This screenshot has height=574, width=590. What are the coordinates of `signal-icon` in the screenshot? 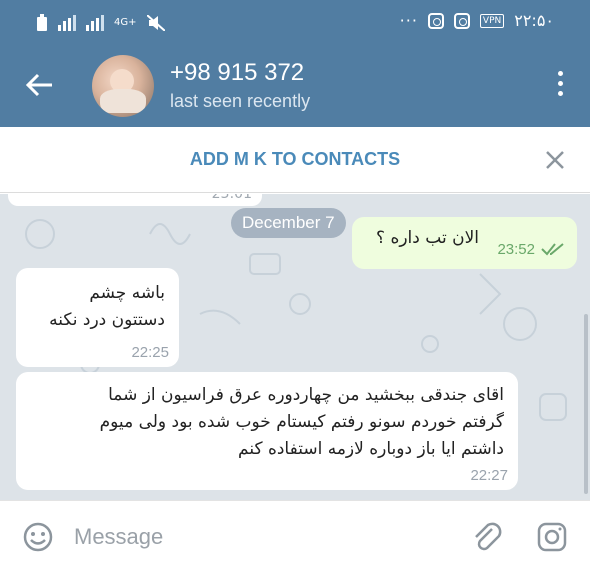 It's located at (67, 23).